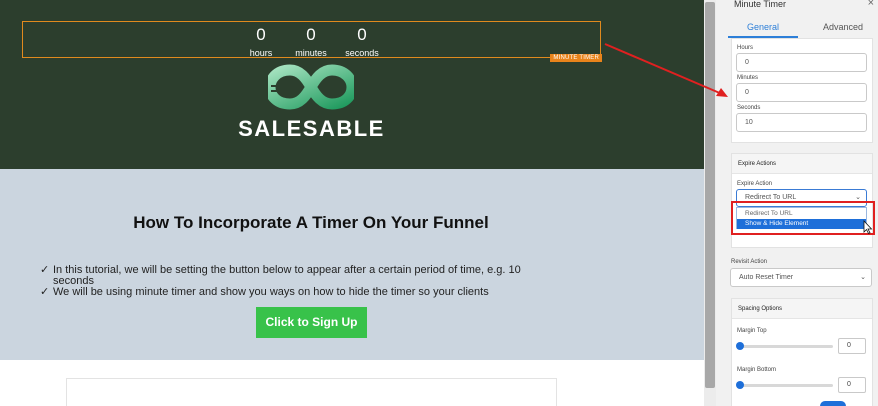 The height and width of the screenshot is (406, 878). I want to click on seconds-input: 10, so click(801, 122).